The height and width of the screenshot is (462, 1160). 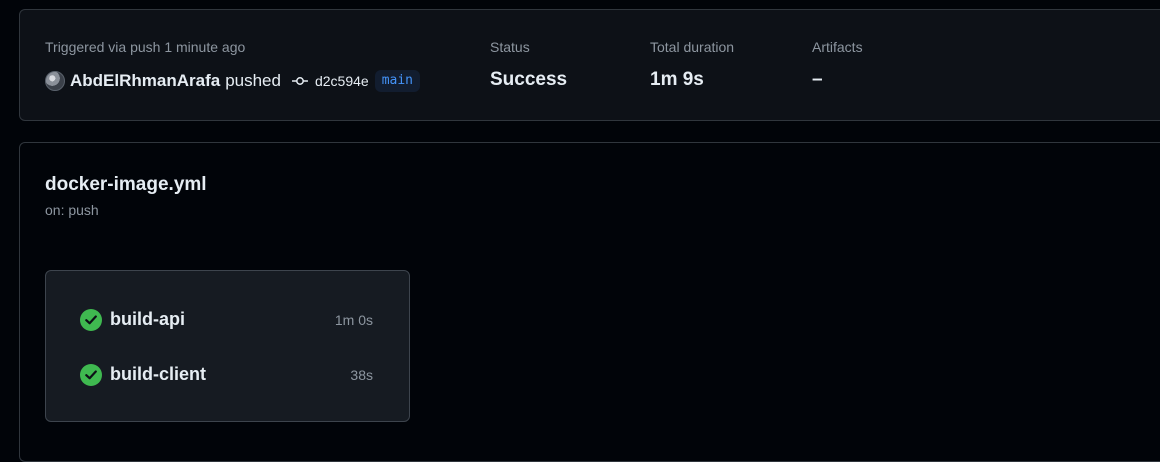 I want to click on workflow-file-title: docker-image.yml, so click(x=126, y=185).